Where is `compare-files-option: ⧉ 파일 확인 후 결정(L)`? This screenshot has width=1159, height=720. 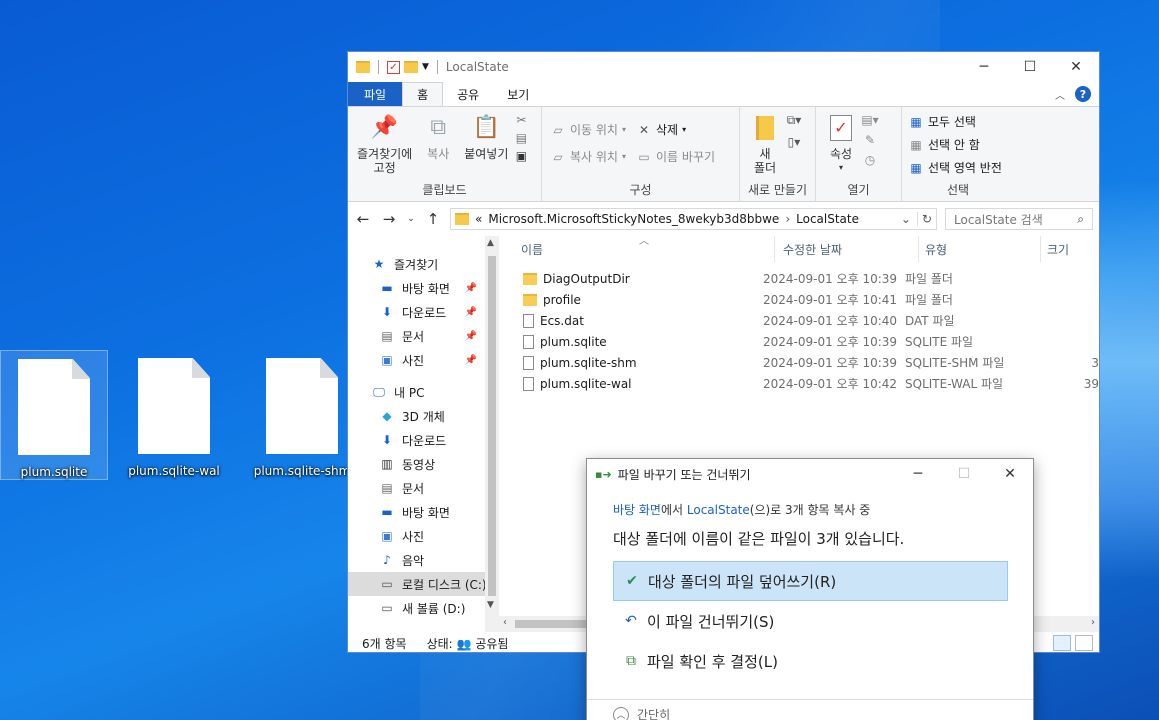 compare-files-option: ⧉ 파일 확인 후 결정(L) is located at coordinates (810, 661).